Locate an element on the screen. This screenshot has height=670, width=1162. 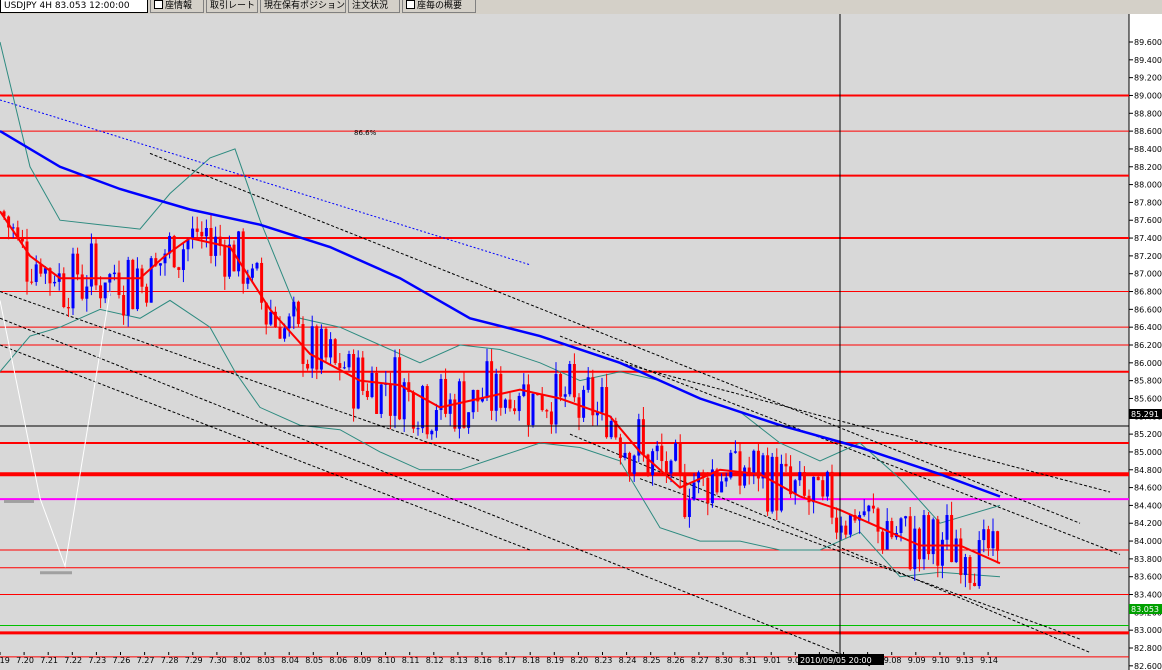
tab-rates: 取引レート is located at coordinates (232, 6).